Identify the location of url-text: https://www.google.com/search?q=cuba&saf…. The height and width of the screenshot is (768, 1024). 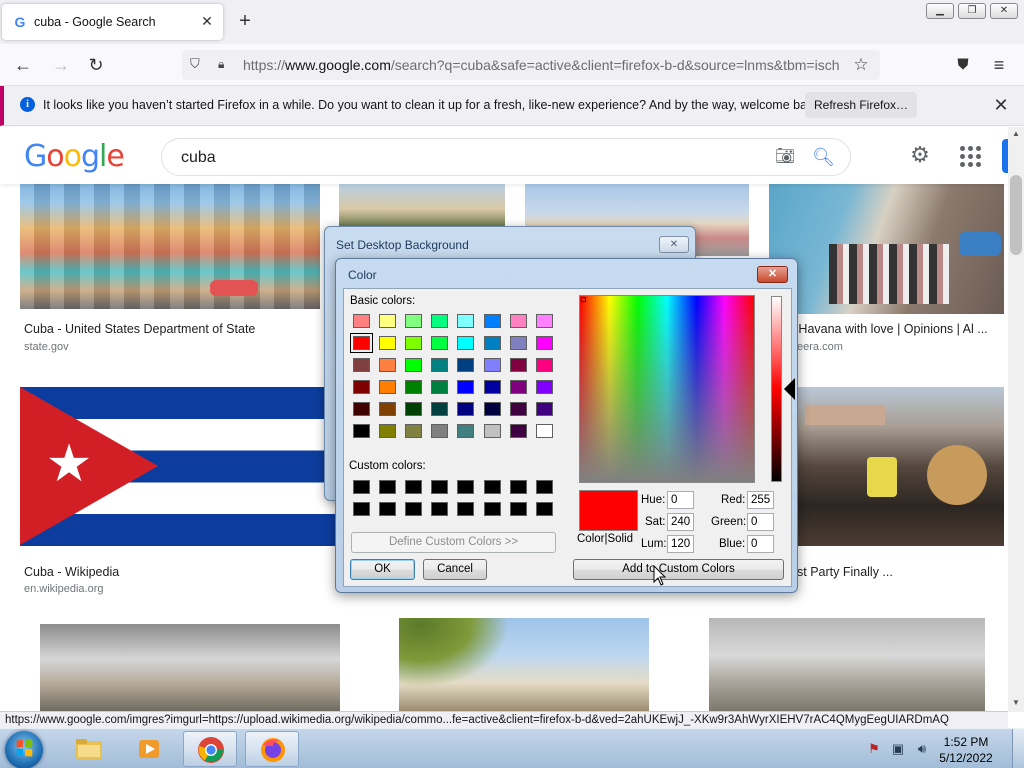
(543, 65).